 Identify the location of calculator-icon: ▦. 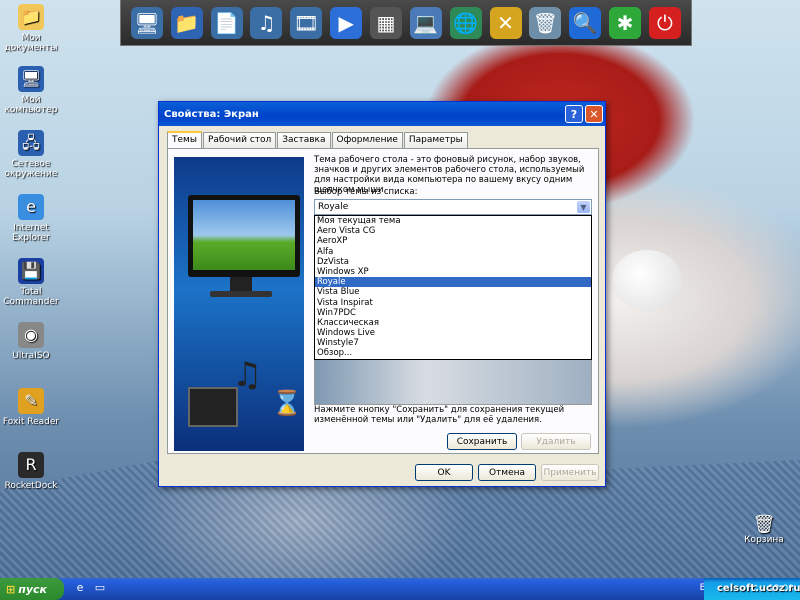
(385, 22).